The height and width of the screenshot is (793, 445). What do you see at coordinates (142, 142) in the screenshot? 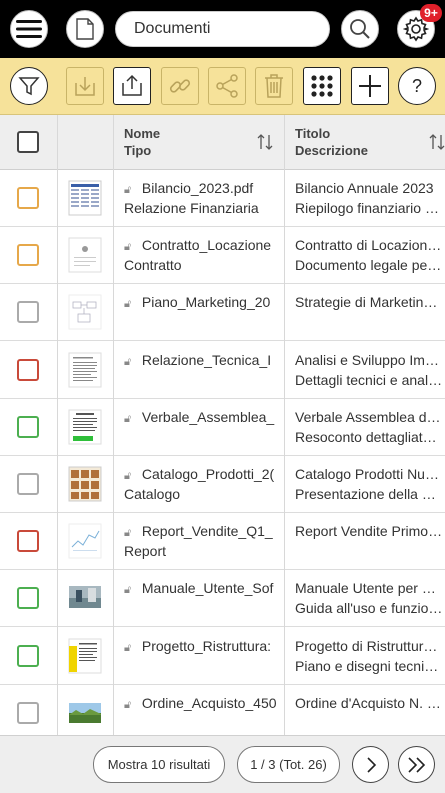
I see `column-header-name: Nome Tipo` at bounding box center [142, 142].